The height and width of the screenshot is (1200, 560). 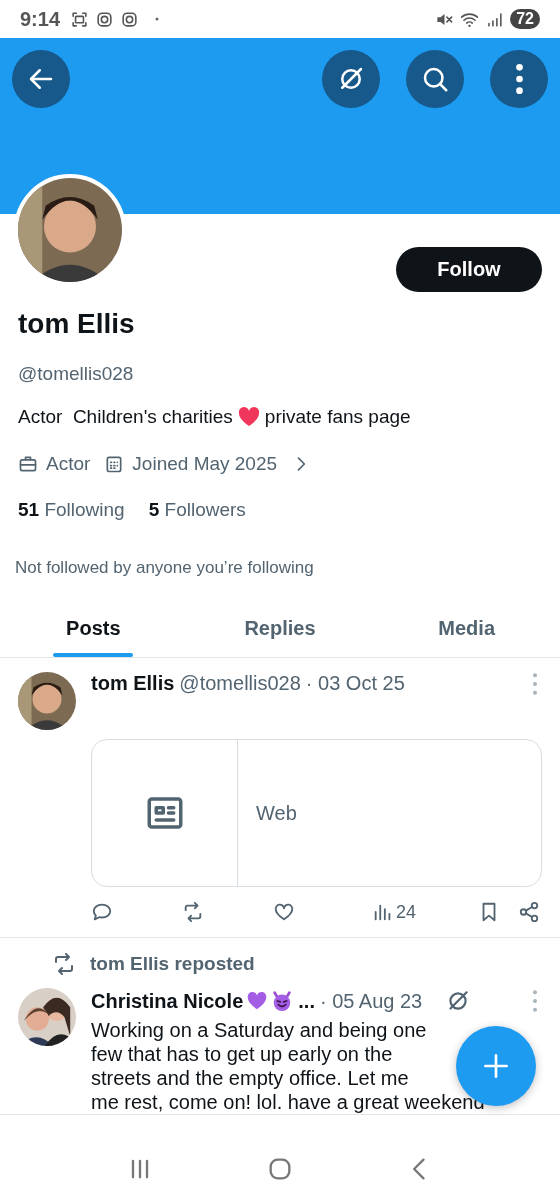 What do you see at coordinates (205, 464) in the screenshot?
I see `joined-date: Joined May 2025` at bounding box center [205, 464].